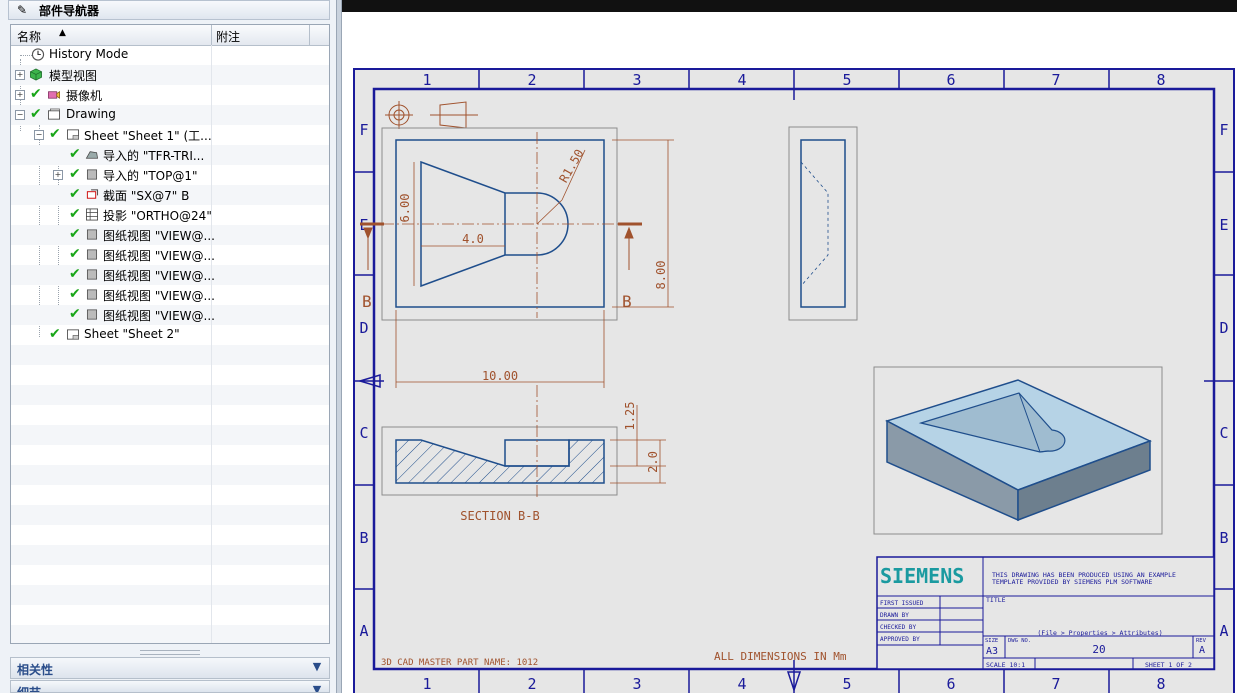  What do you see at coordinates (91, 114) in the screenshot?
I see `tree-label: Drawing` at bounding box center [91, 114].